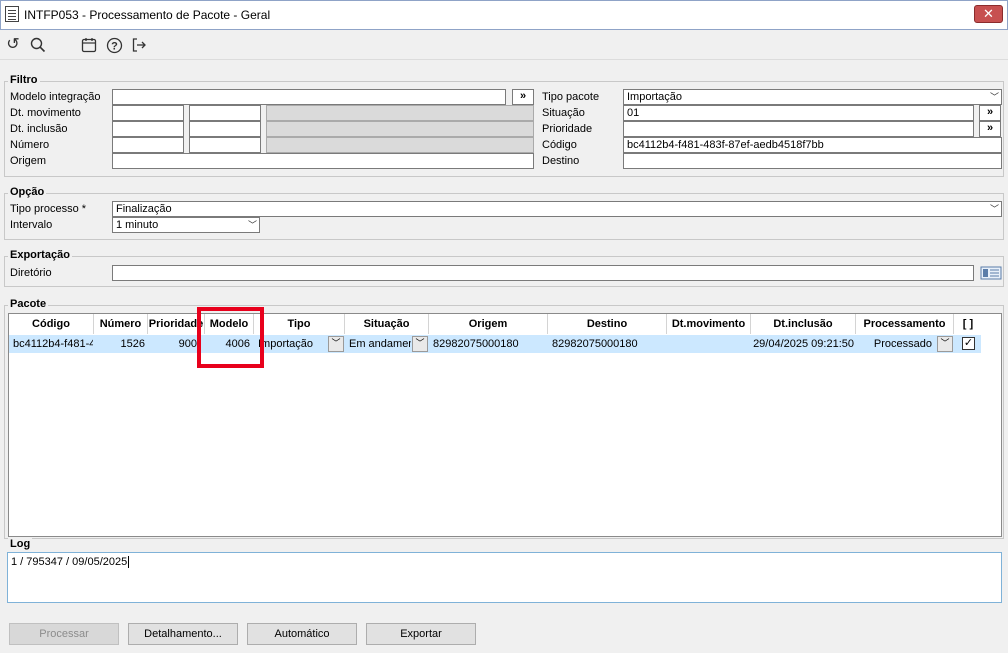 The image size is (1008, 653). I want to click on tipo-pacote-label: Tipo pacote, so click(571, 97).